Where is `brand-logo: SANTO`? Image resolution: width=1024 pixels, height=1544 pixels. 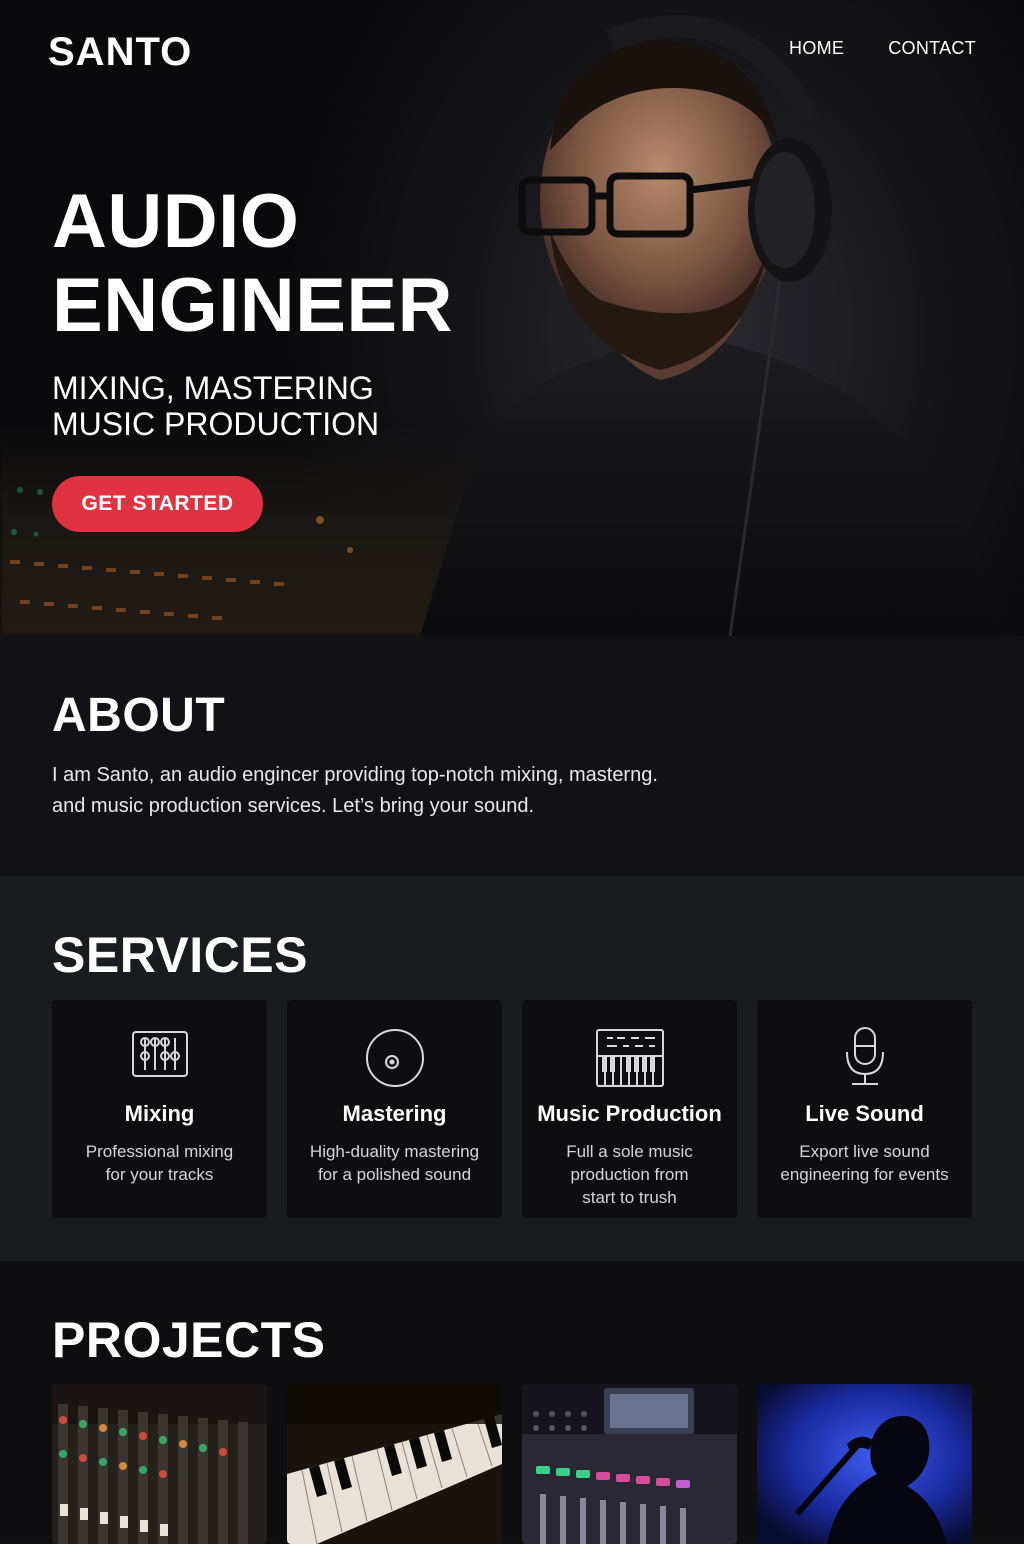 brand-logo: SANTO is located at coordinates (120, 52).